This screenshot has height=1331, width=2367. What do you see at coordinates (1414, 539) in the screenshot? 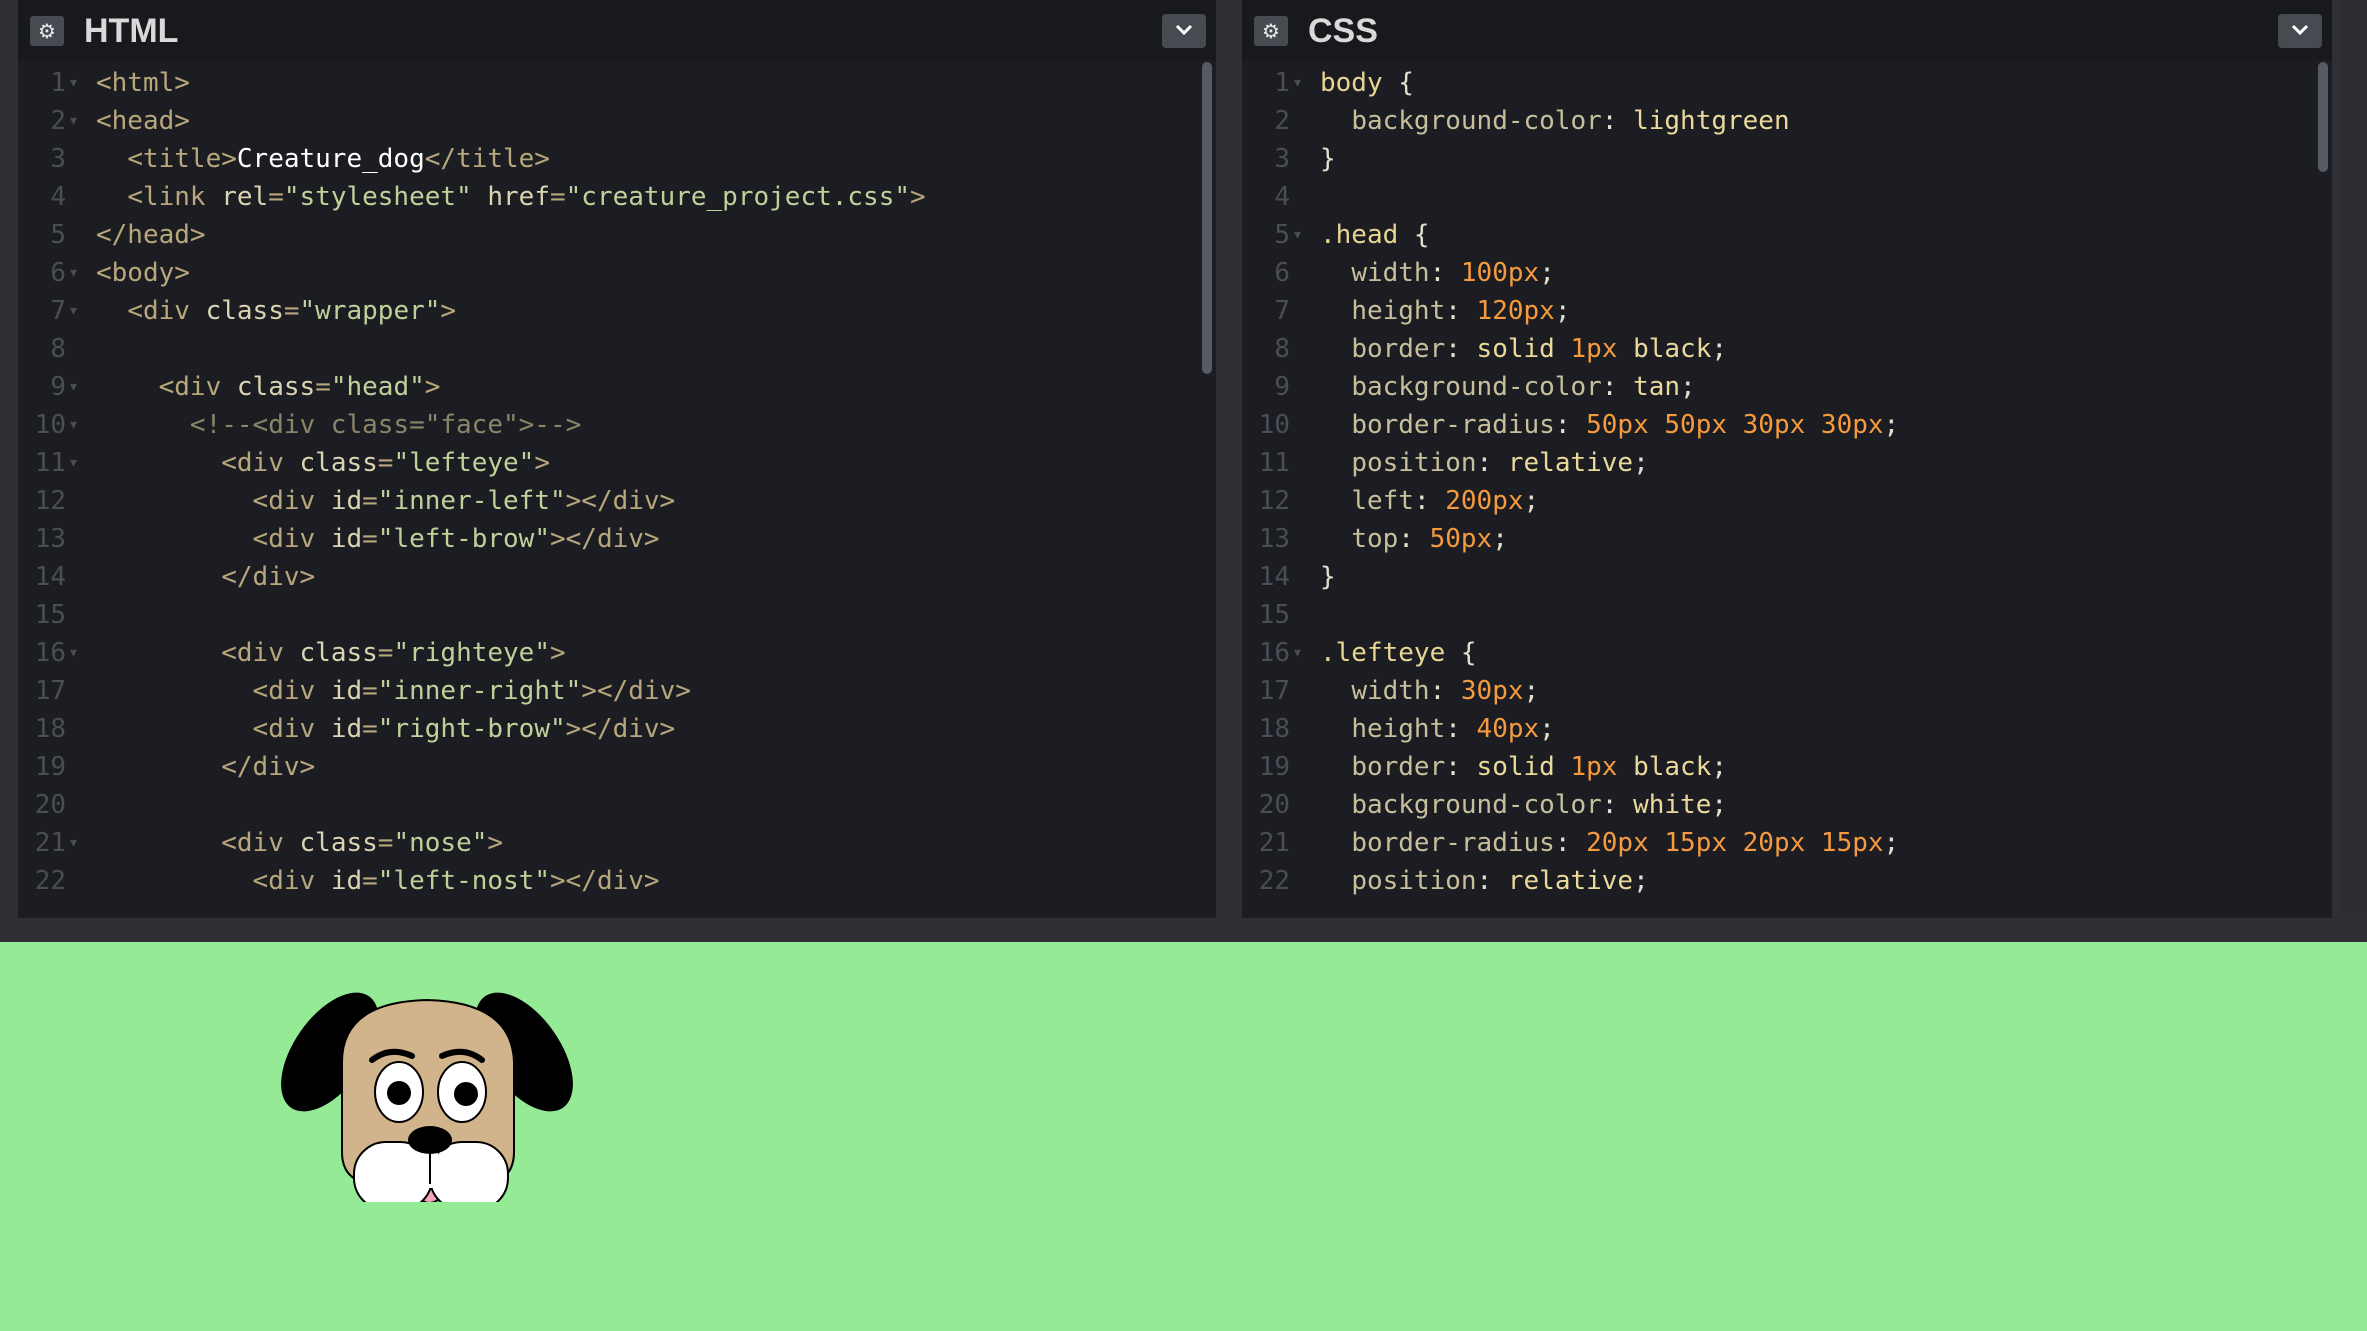
I see `css-code-text: top: 50px;` at bounding box center [1414, 539].